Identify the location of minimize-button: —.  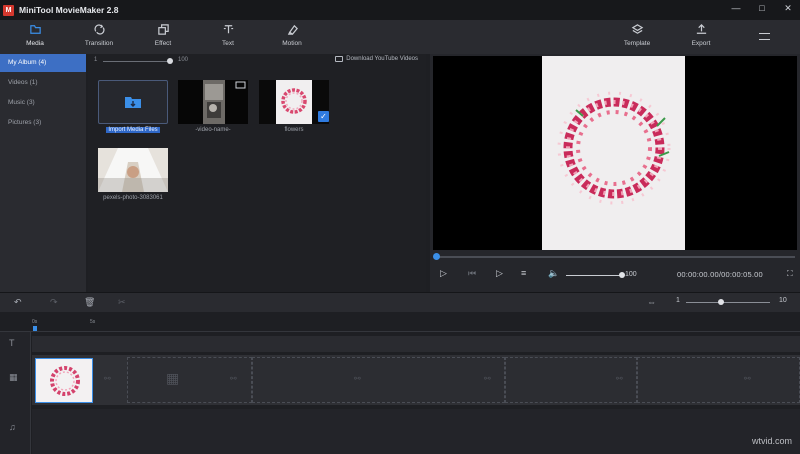
(736, 8).